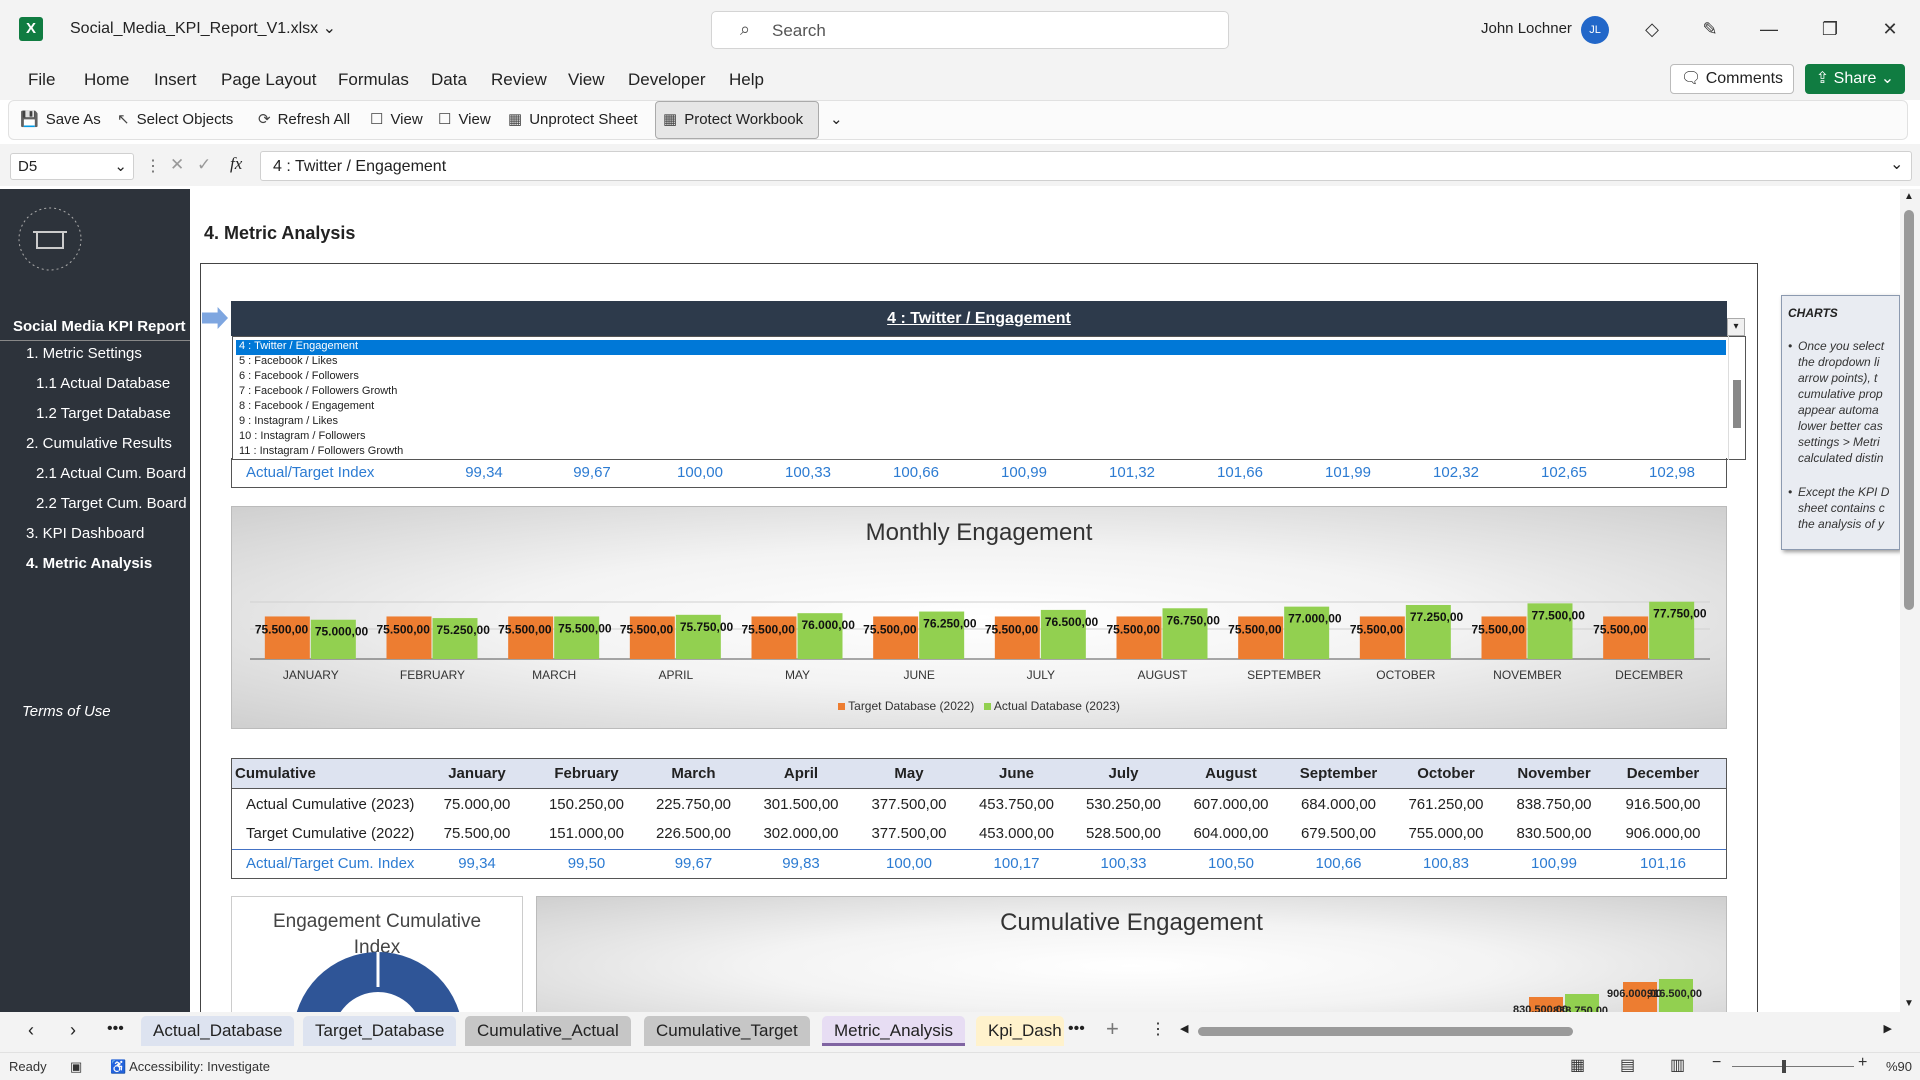  I want to click on ribbon-overflow-icon: ⌄, so click(836, 119).